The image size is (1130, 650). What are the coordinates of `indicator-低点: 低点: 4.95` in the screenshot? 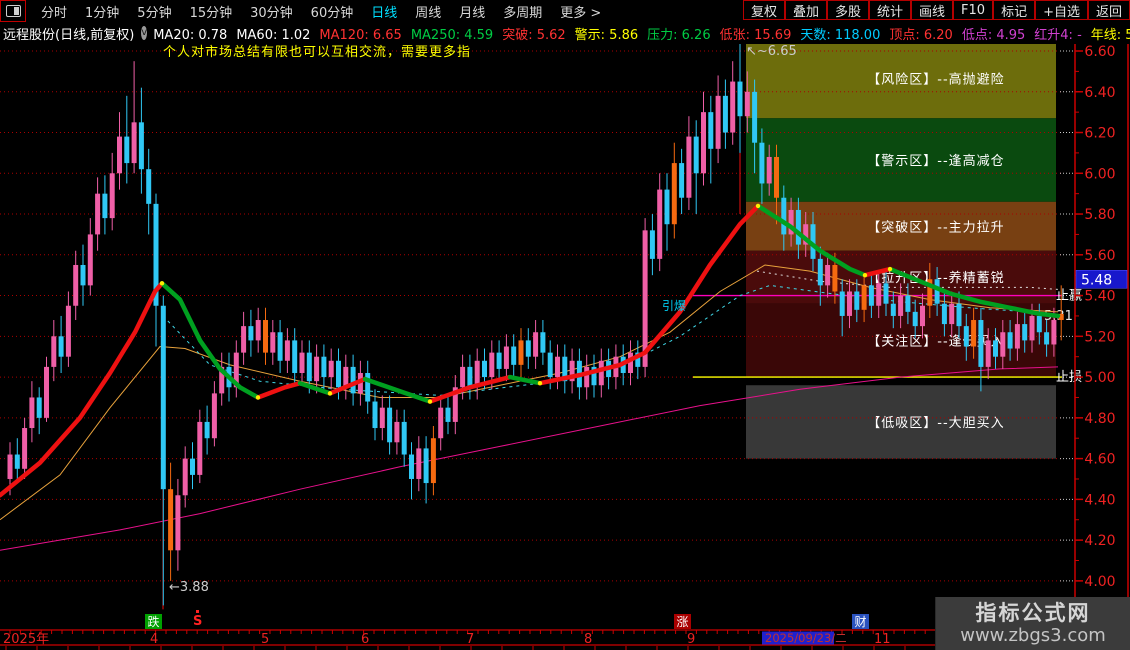 It's located at (993, 35).